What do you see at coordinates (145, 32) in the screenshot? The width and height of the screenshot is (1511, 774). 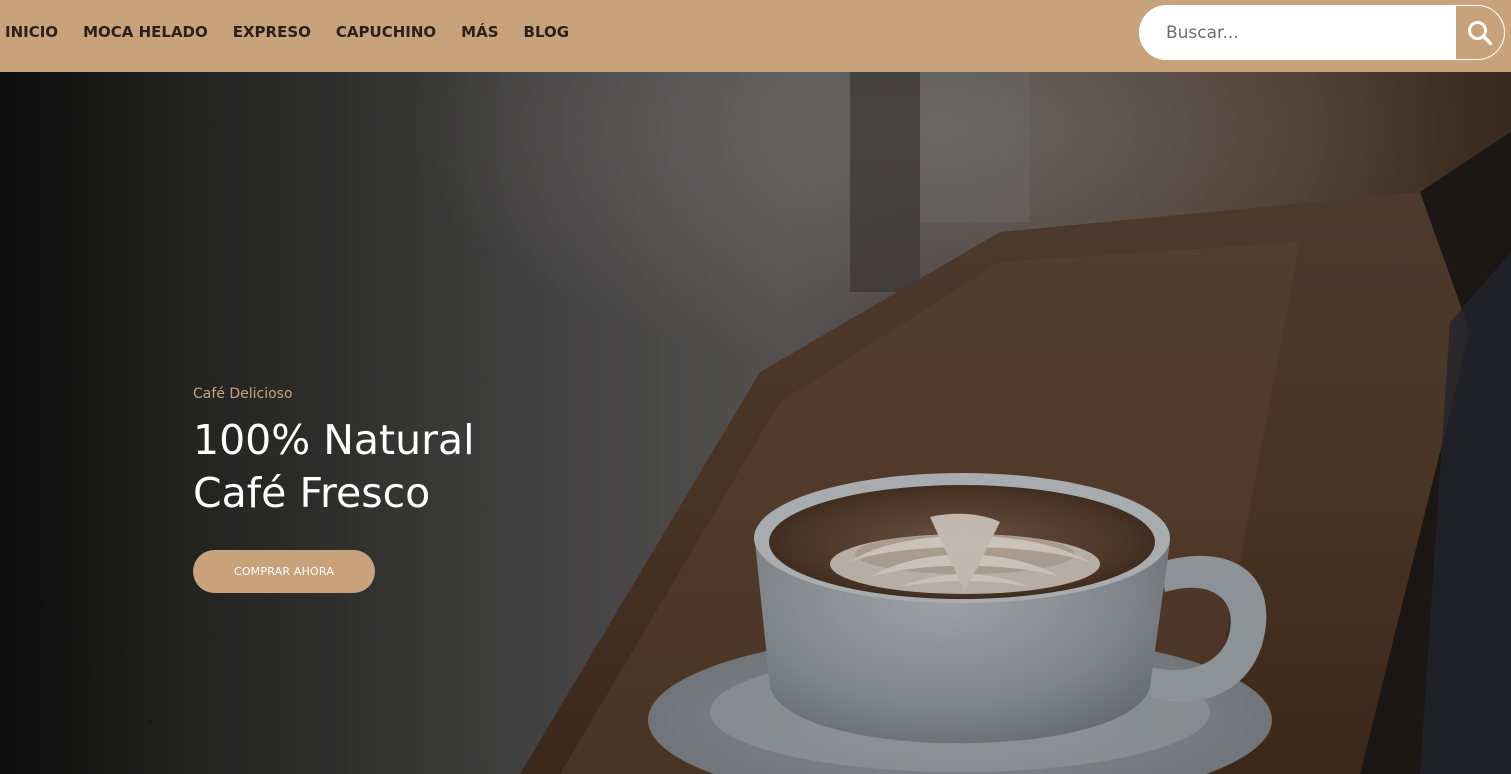 I see `nav-item-moca-helado: MOCA HELADO` at bounding box center [145, 32].